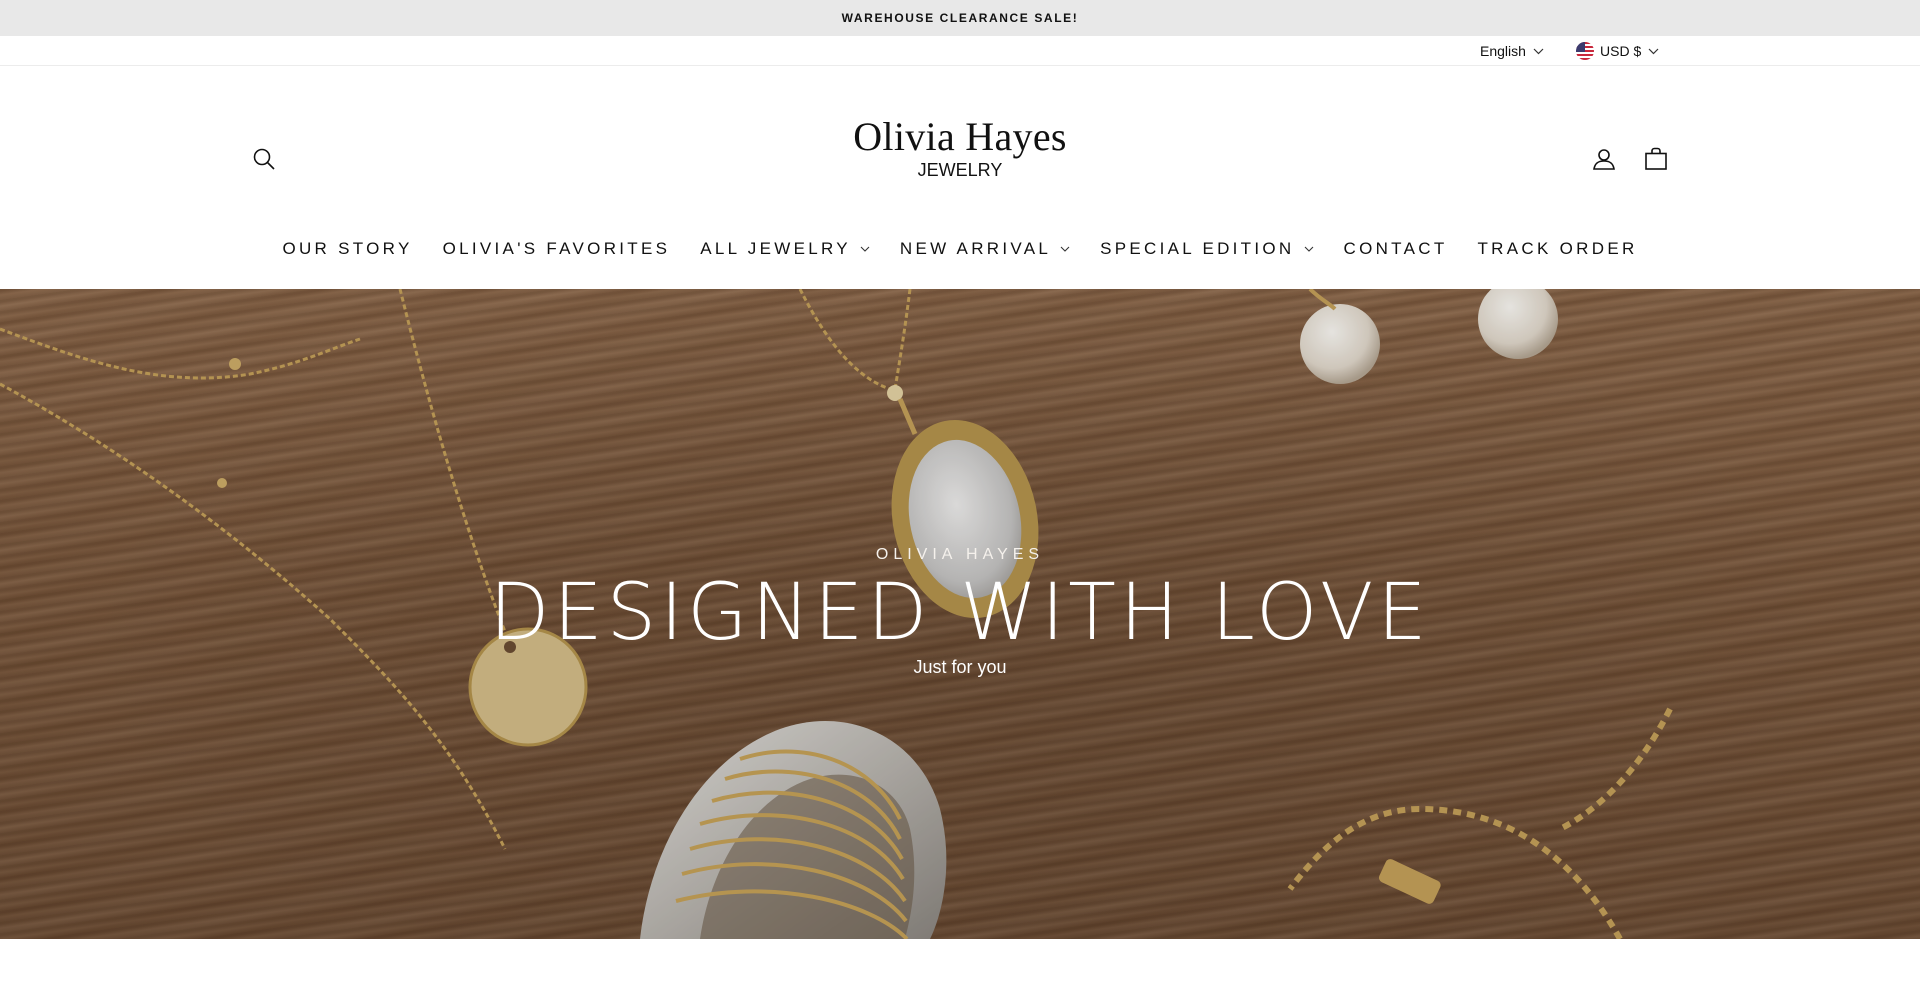 The image size is (1920, 993). I want to click on nav-item-label: SPECIAL EDITION, so click(1197, 248).